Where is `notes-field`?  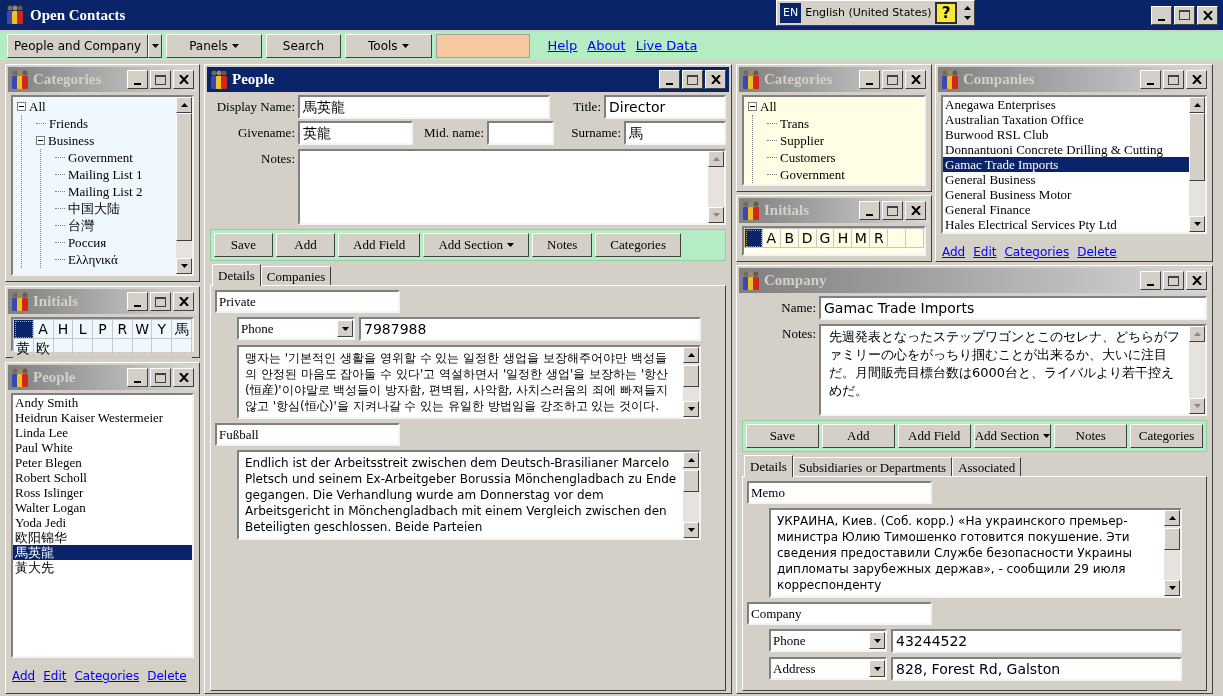 notes-field is located at coordinates (512, 187).